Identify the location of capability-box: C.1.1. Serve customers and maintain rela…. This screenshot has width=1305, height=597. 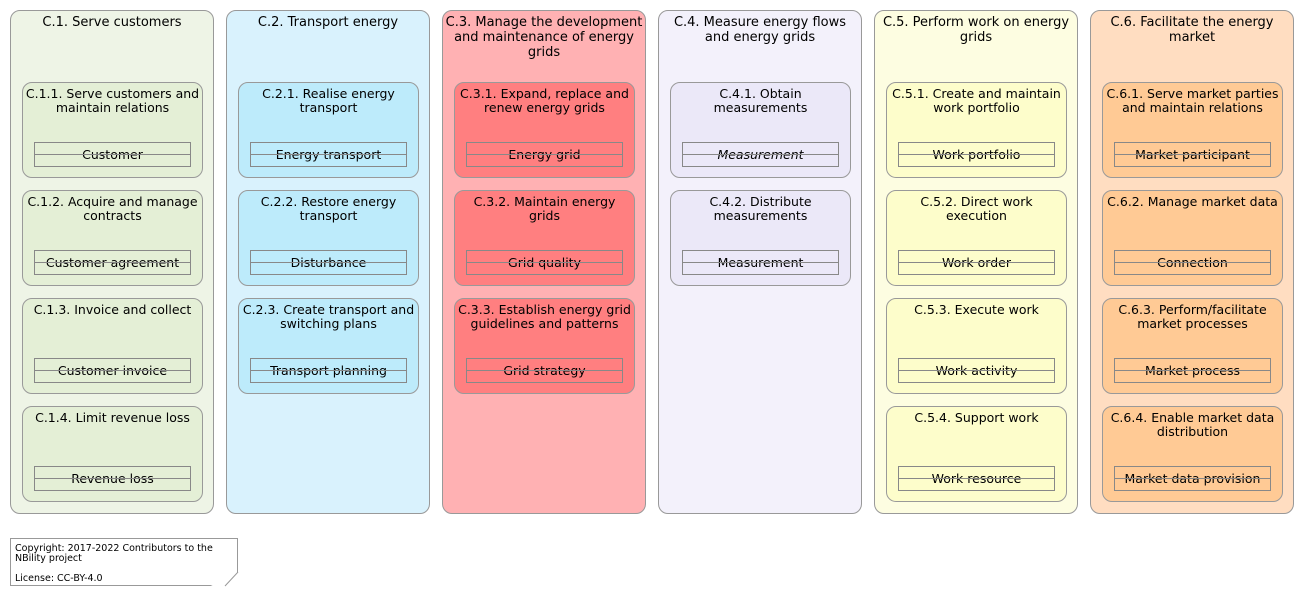
(112, 130).